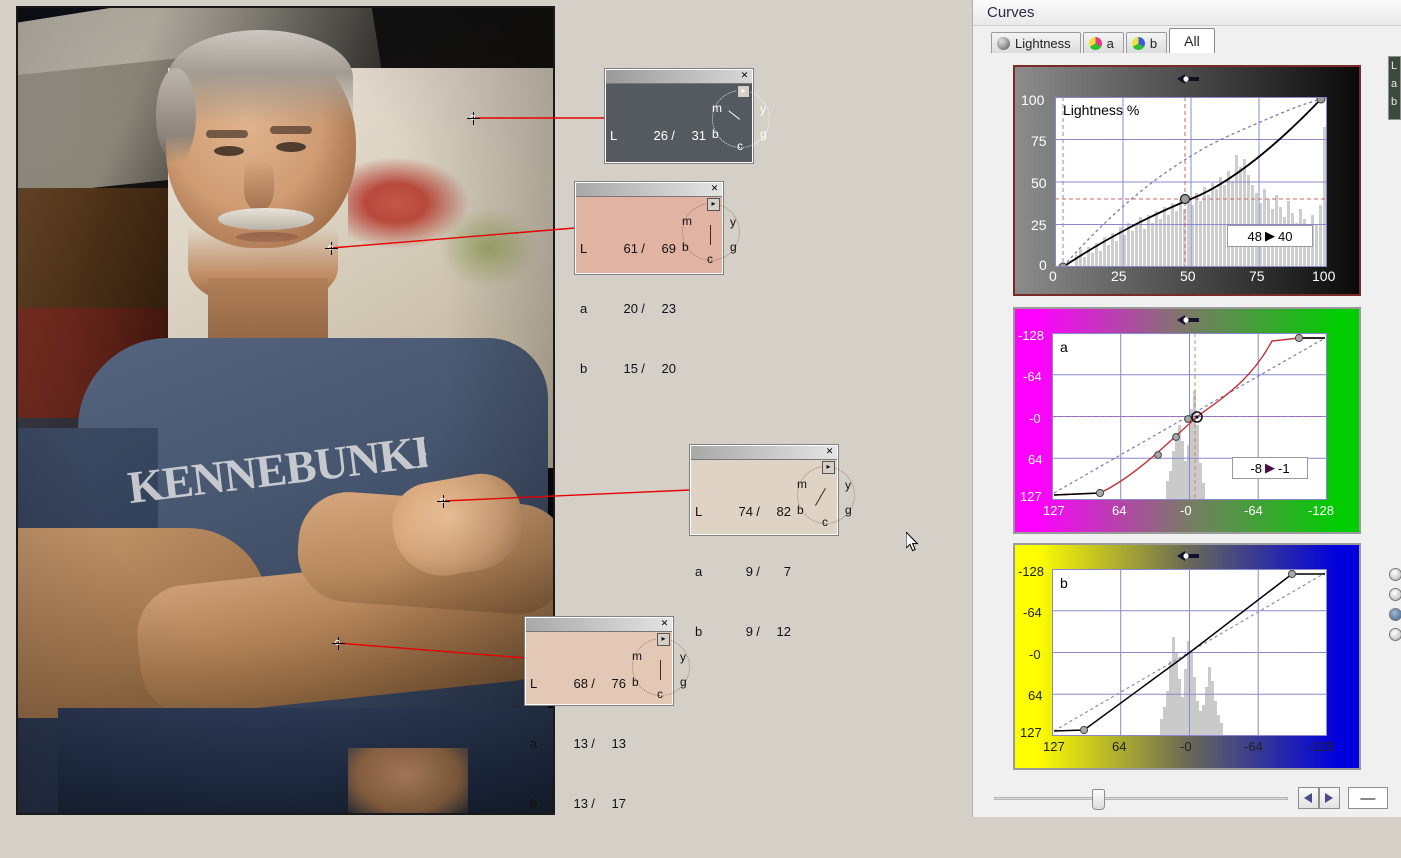 Image resolution: width=1401 pixels, height=858 pixels. What do you see at coordinates (1153, 43) in the screenshot?
I see `tab-label: b` at bounding box center [1153, 43].